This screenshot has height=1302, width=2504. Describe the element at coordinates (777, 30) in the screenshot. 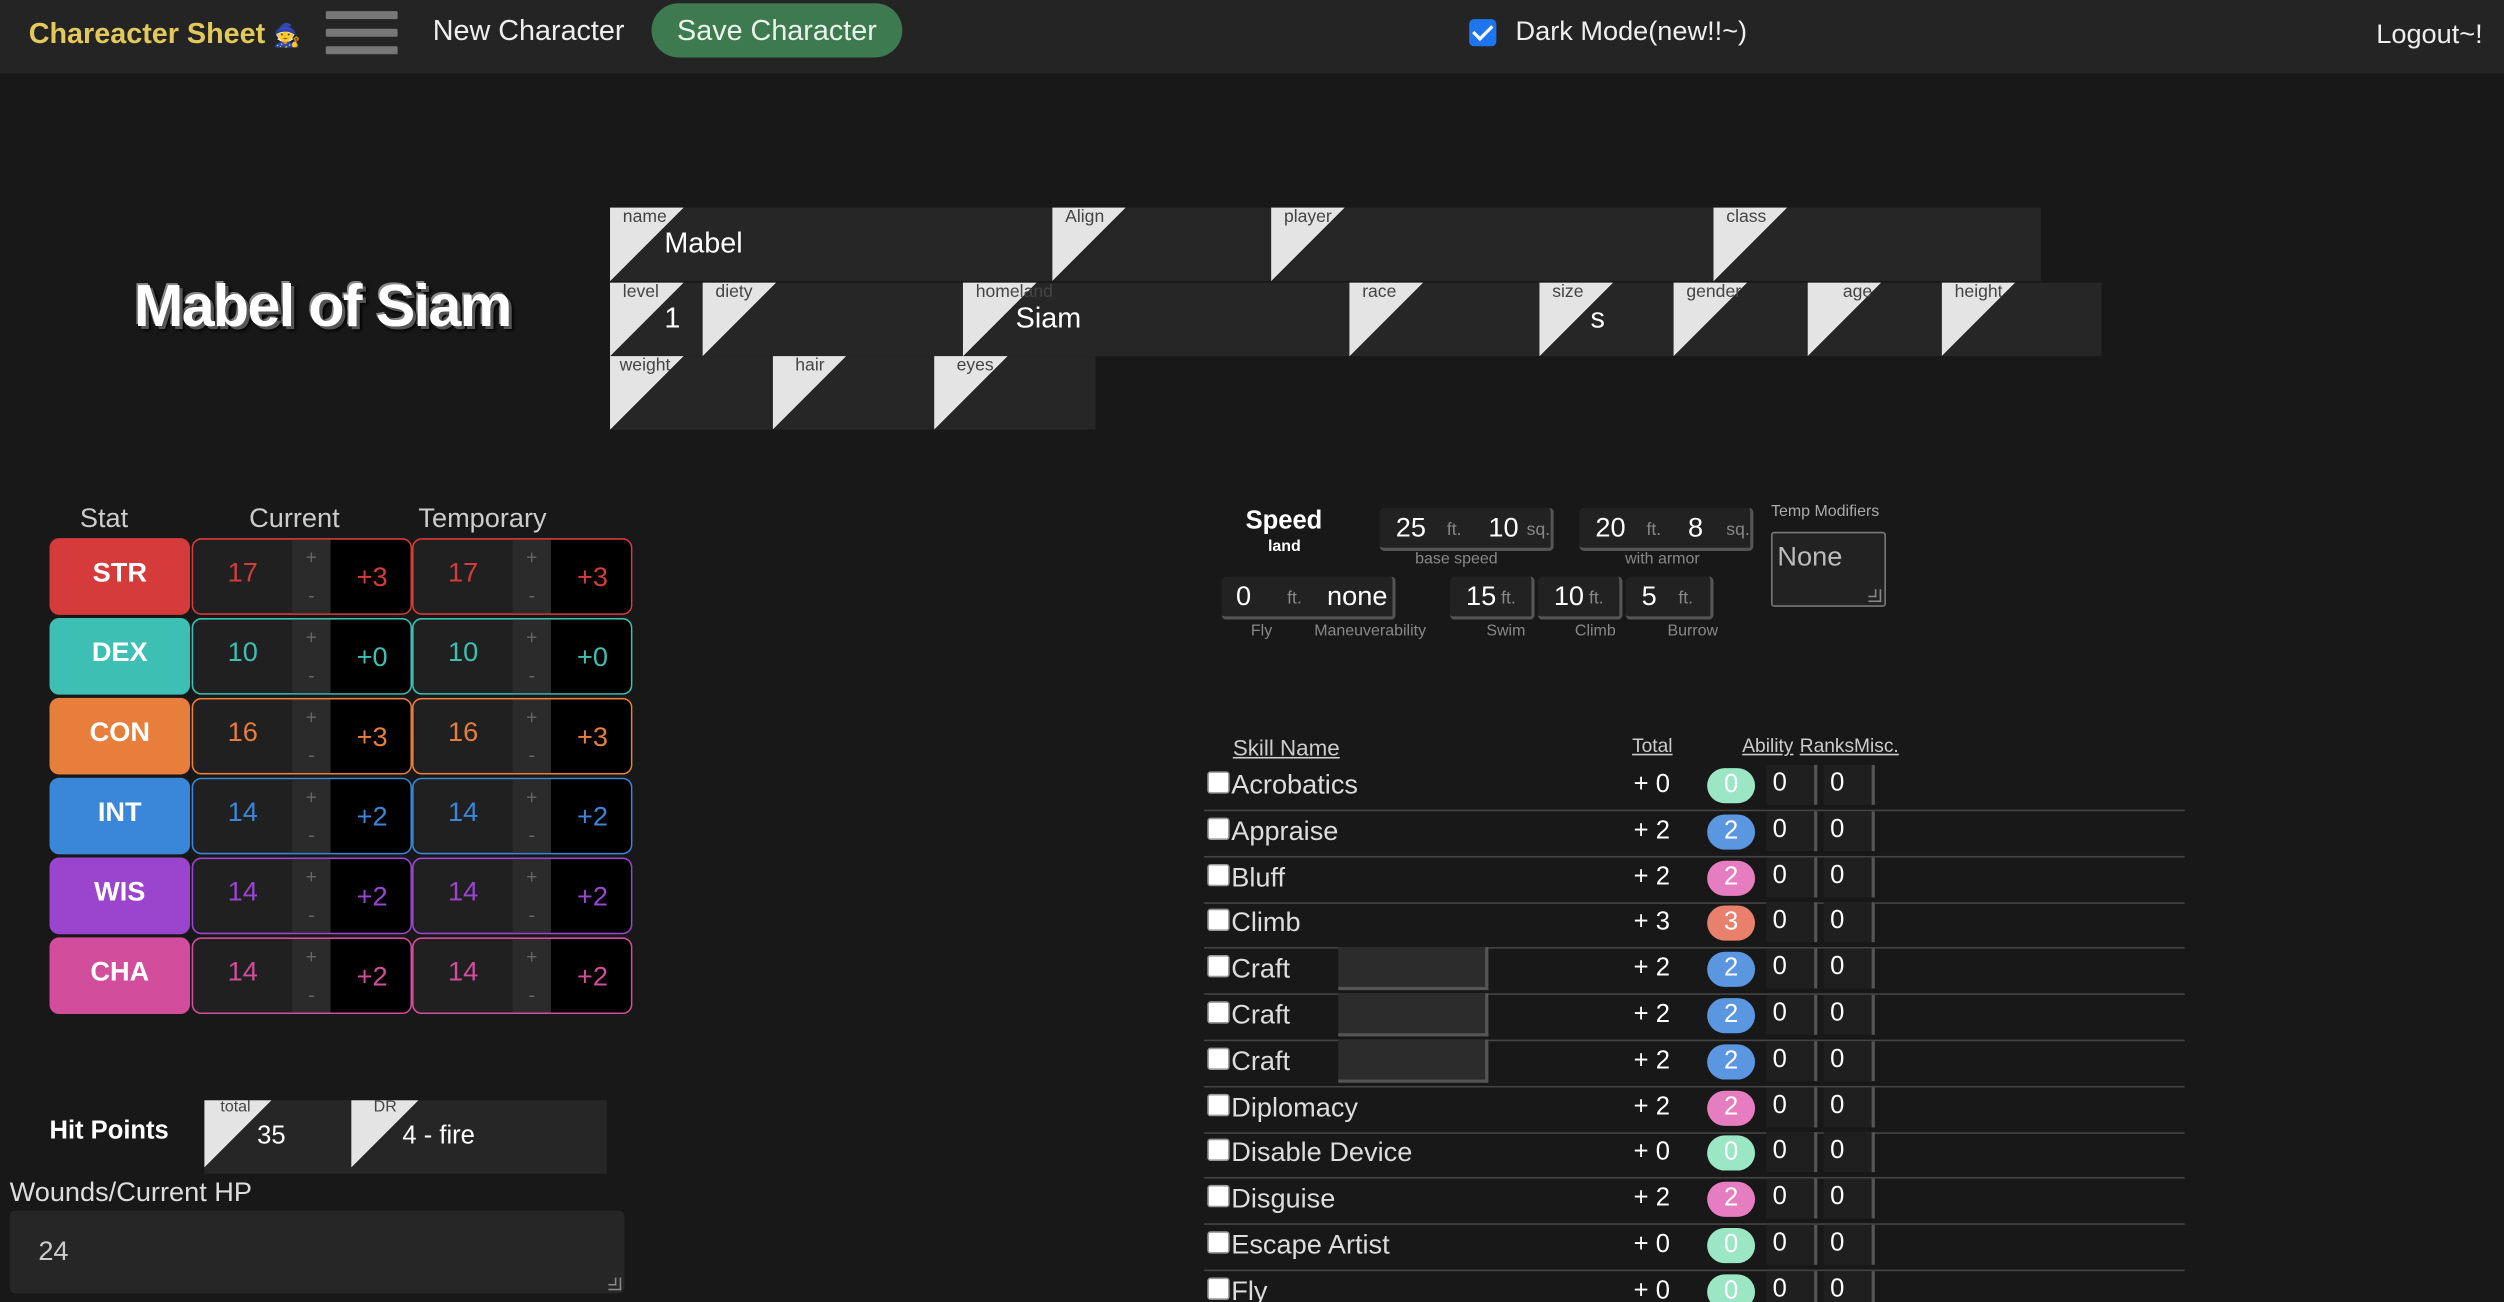

I see `save-character-button: Save Character` at that location.